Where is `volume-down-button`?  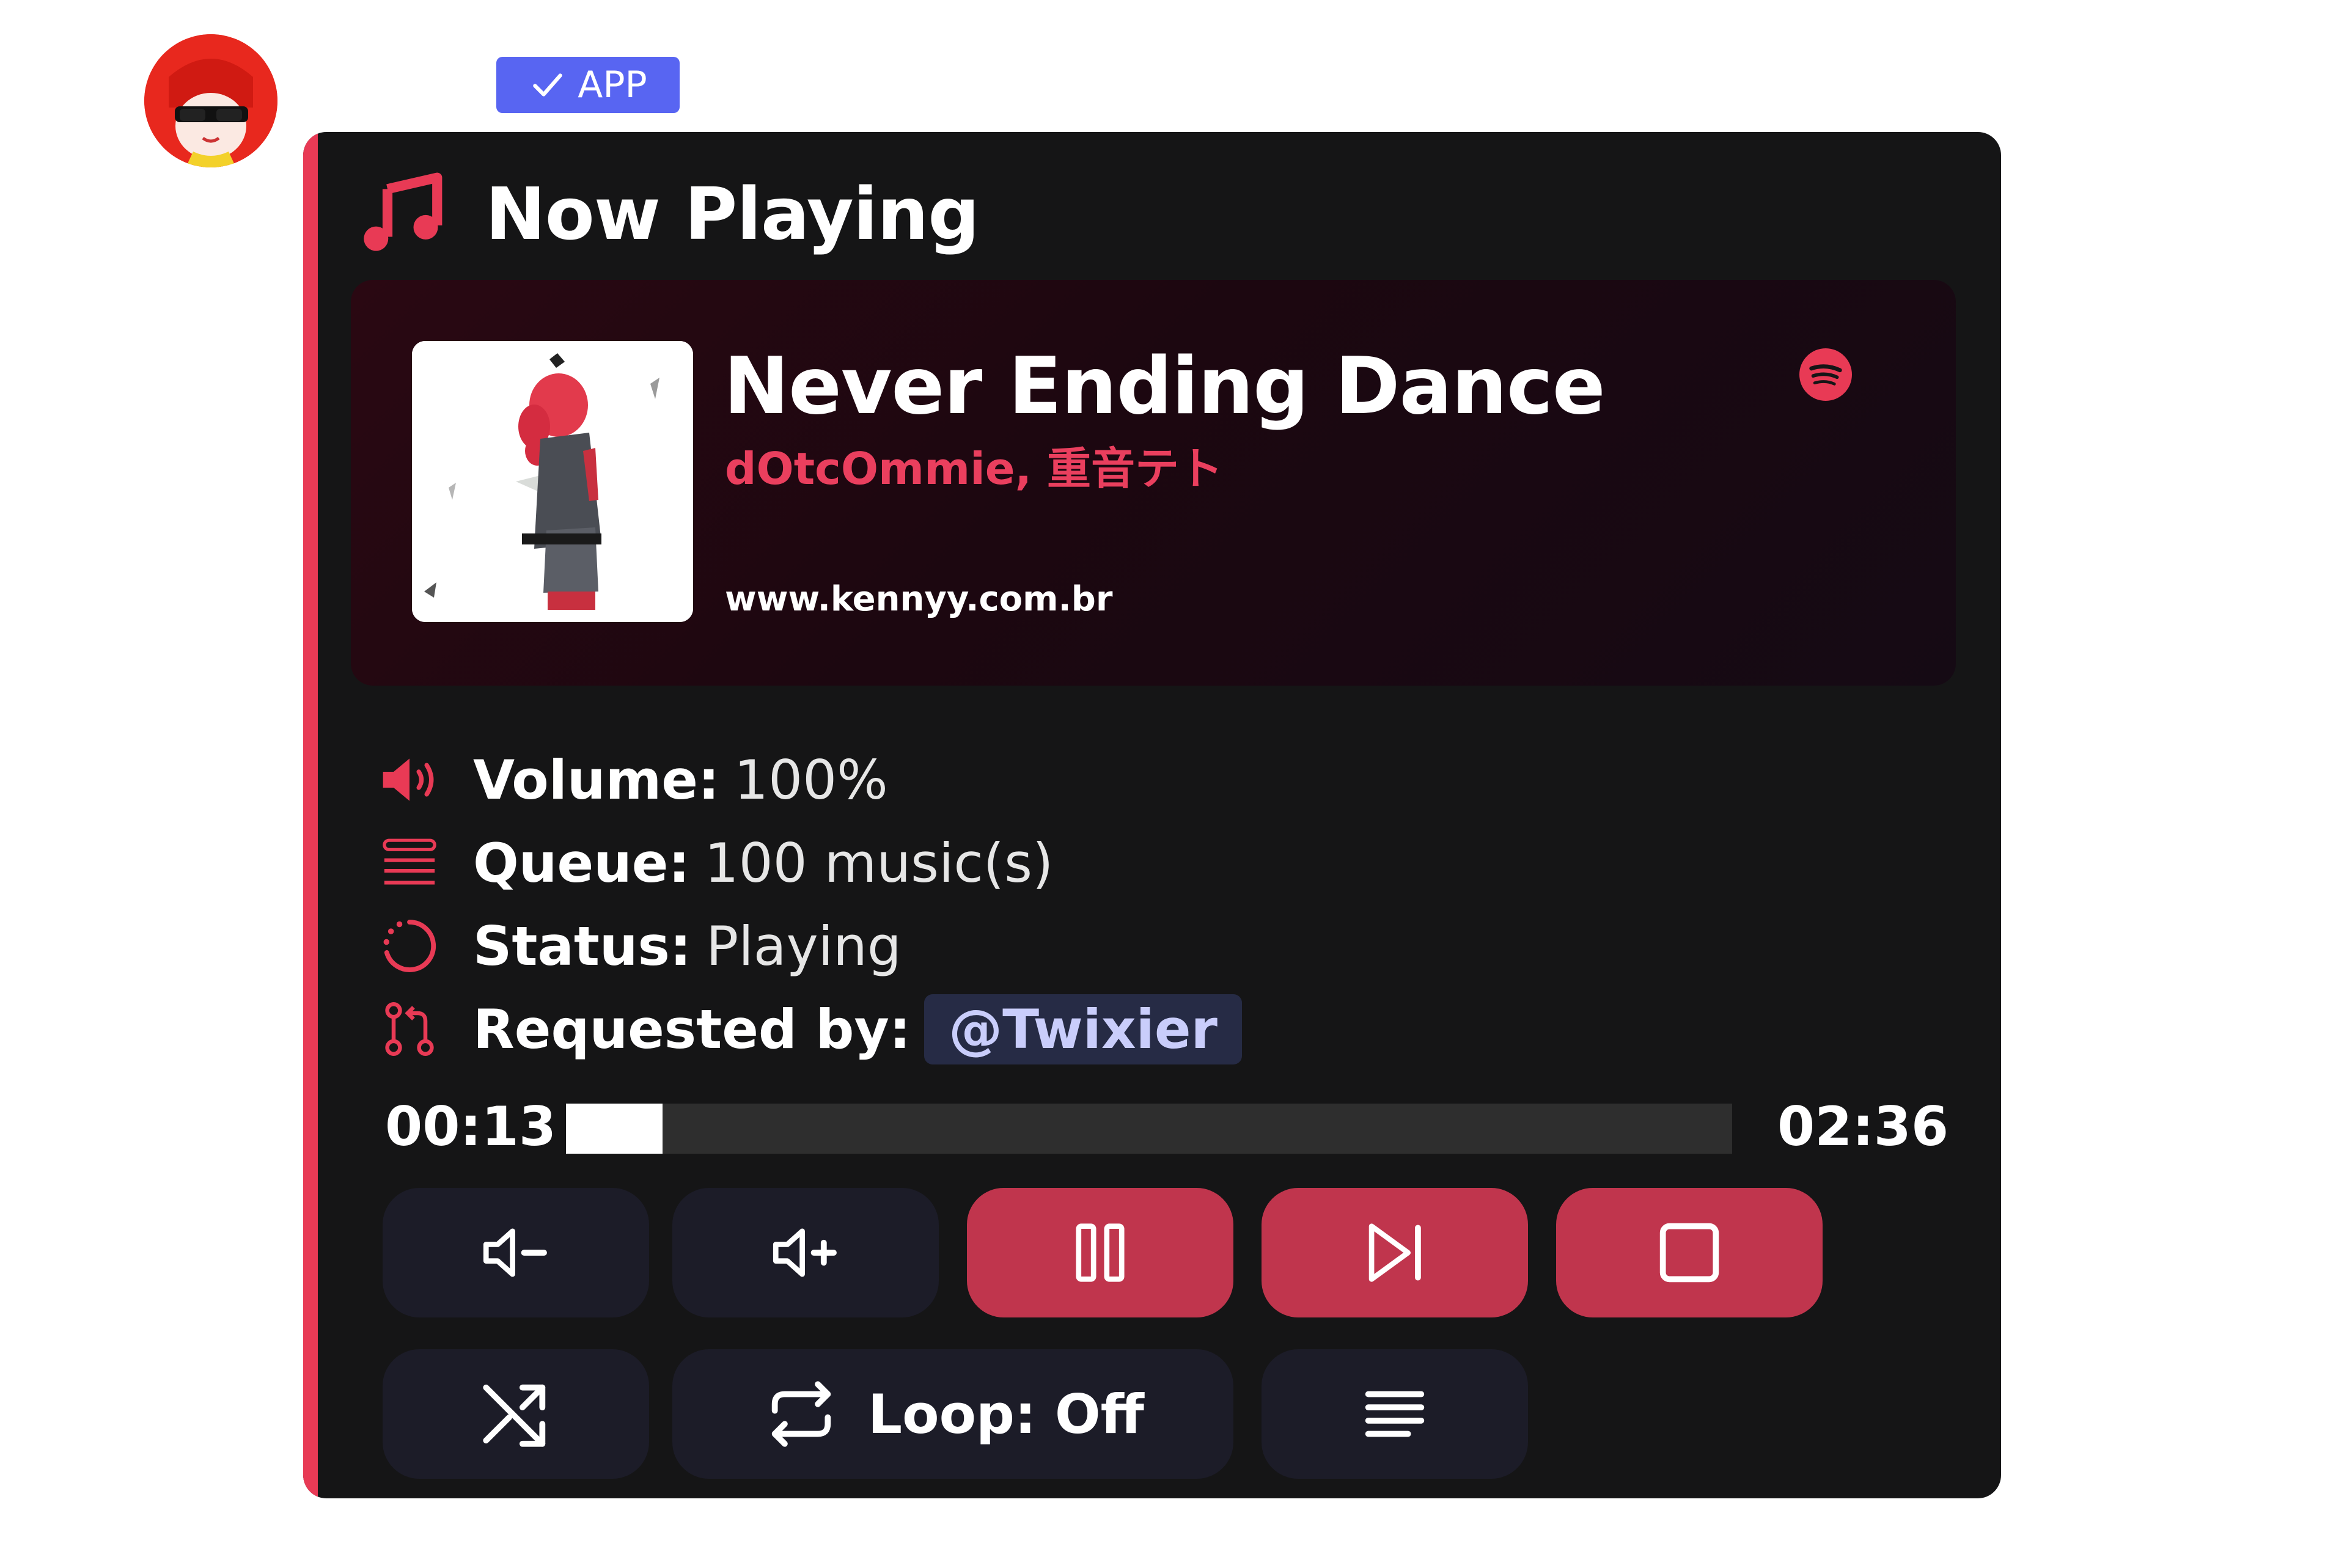
volume-down-button is located at coordinates (516, 1252).